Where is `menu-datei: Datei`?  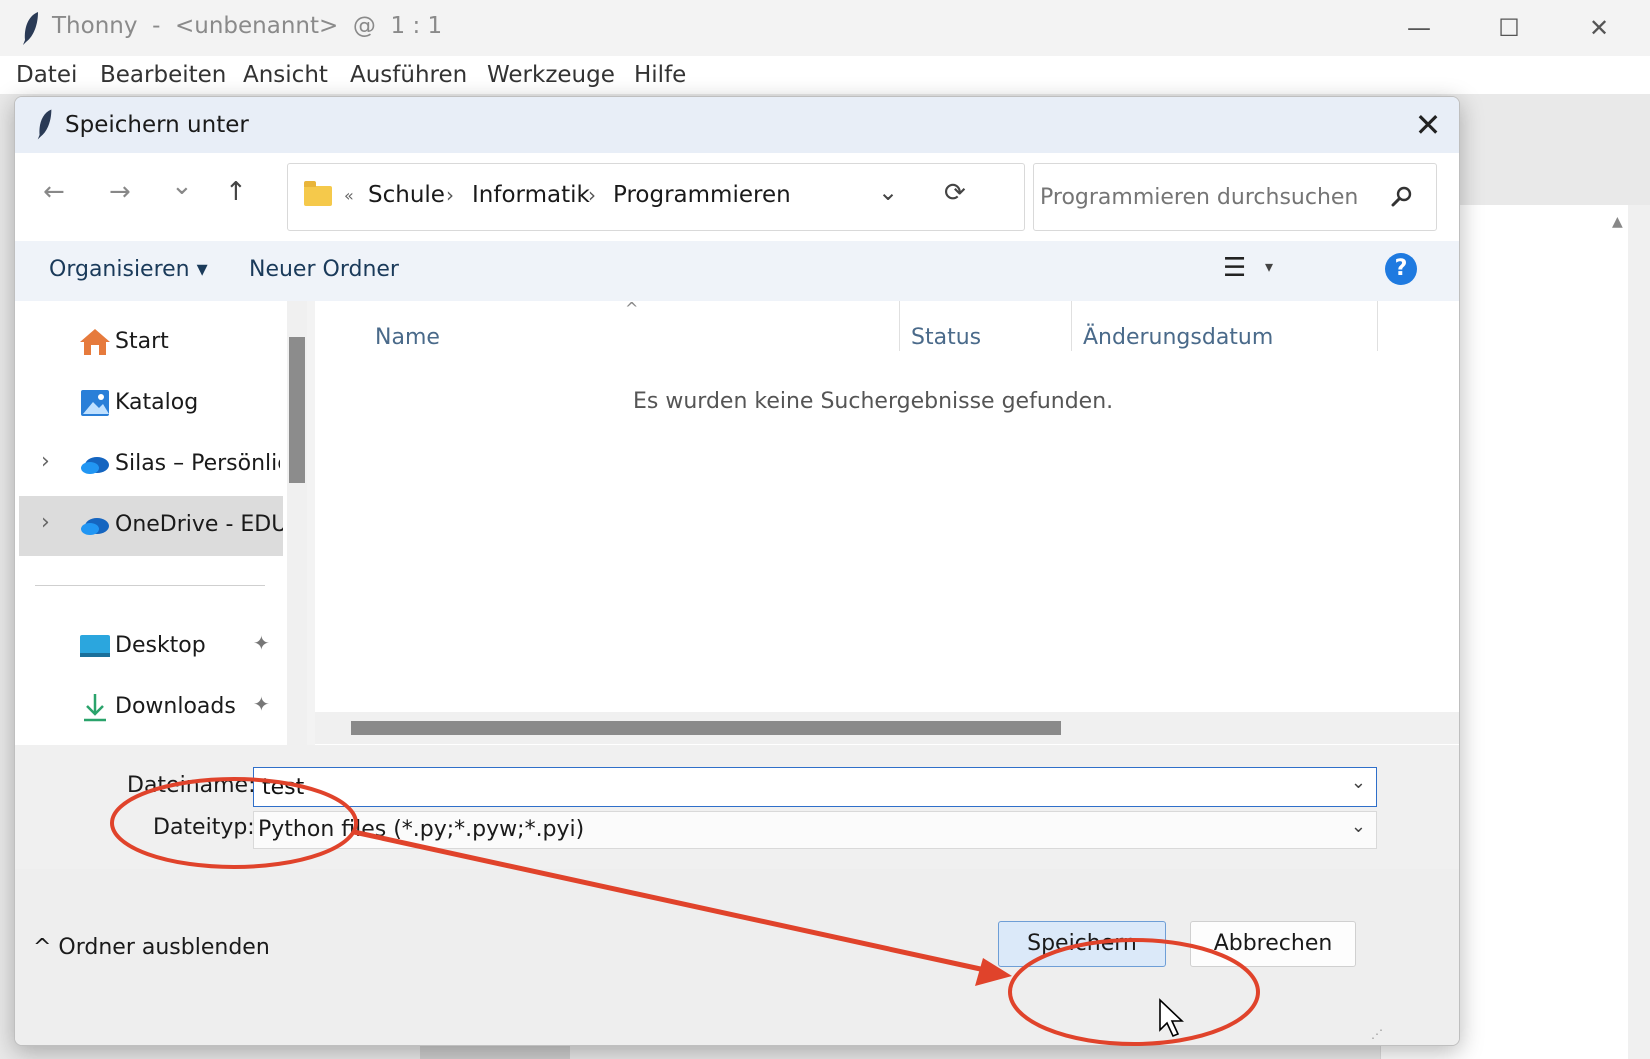
menu-datei: Datei is located at coordinates (46, 75).